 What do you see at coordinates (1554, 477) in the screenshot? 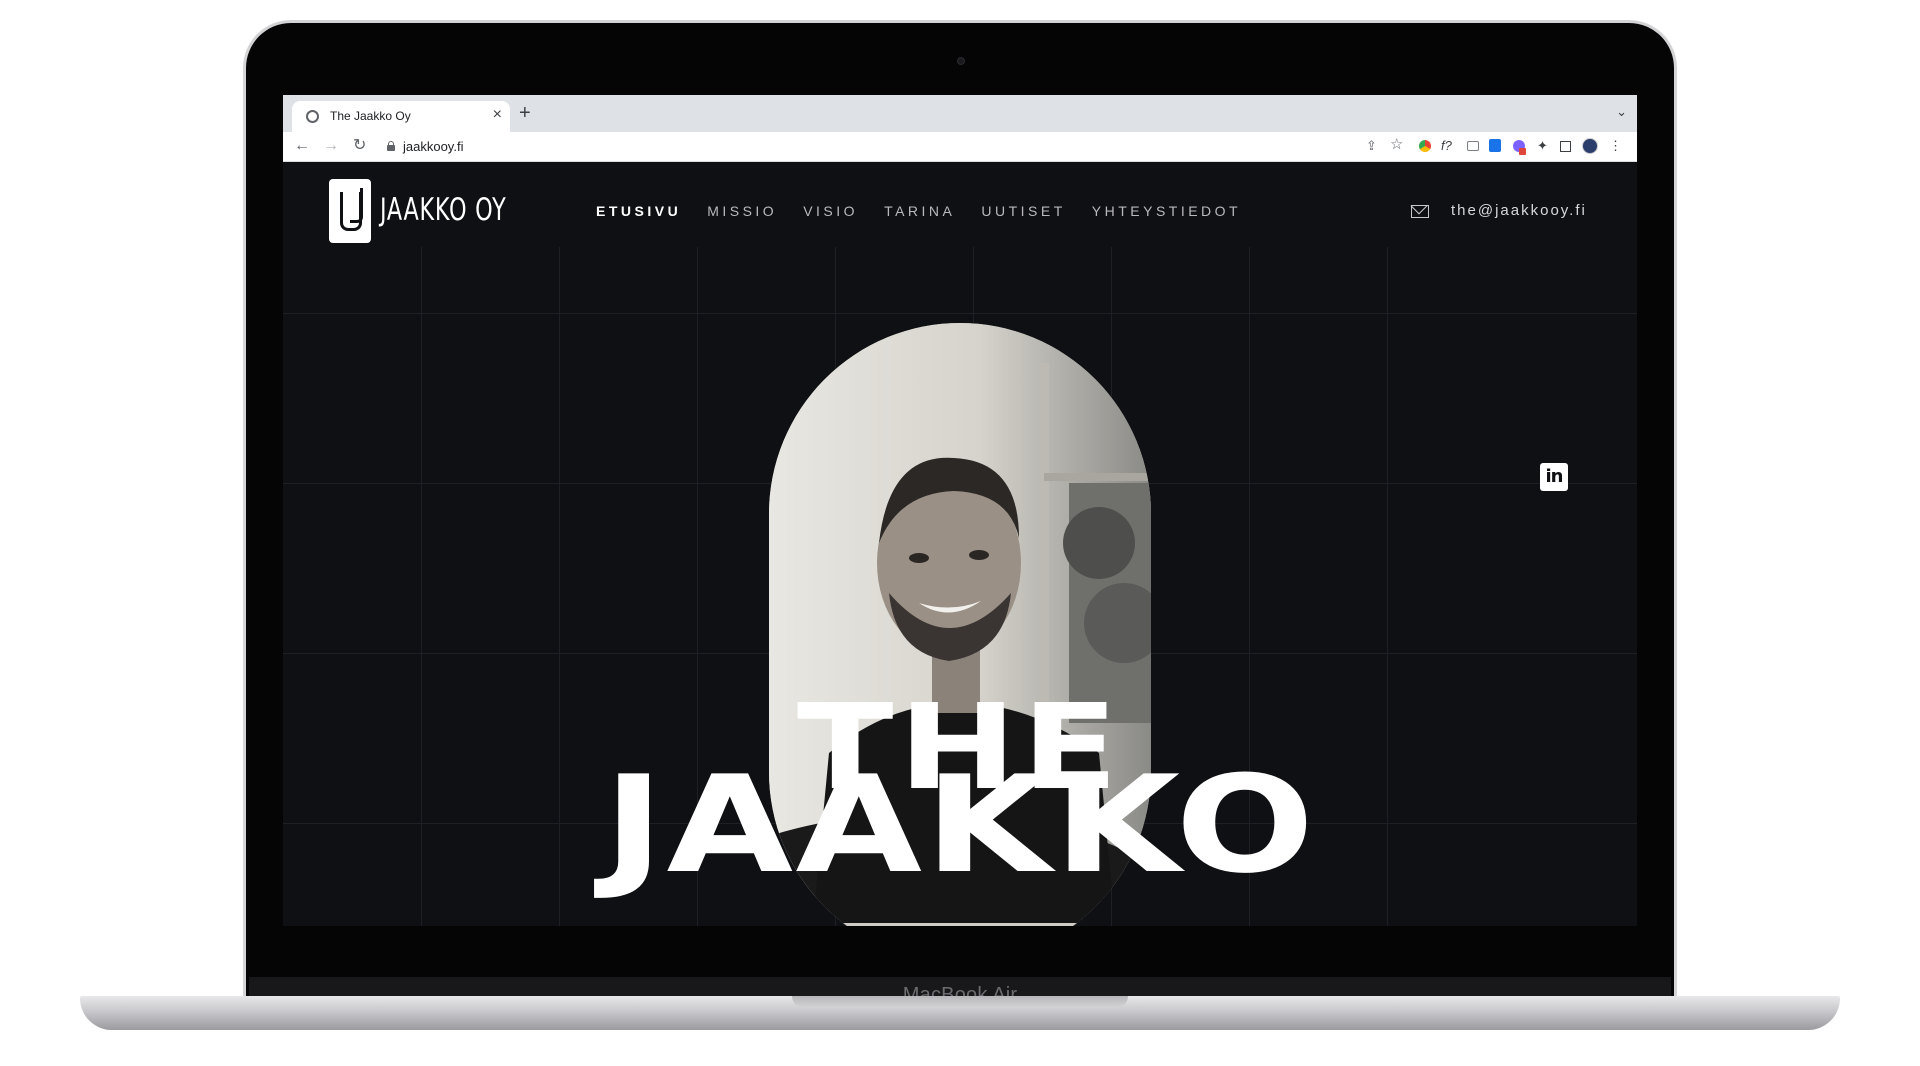
I see `linkedin-icon: in` at bounding box center [1554, 477].